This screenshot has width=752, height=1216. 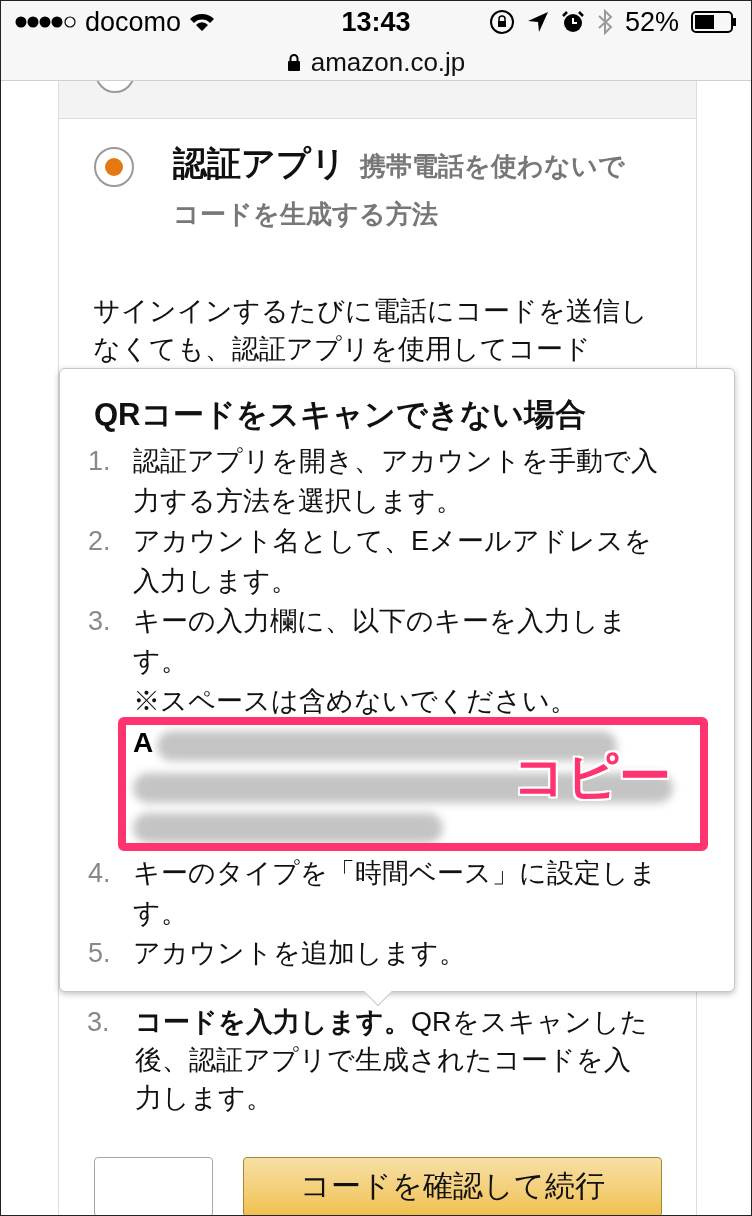 I want to click on alarm-clock-icon, so click(x=572, y=22).